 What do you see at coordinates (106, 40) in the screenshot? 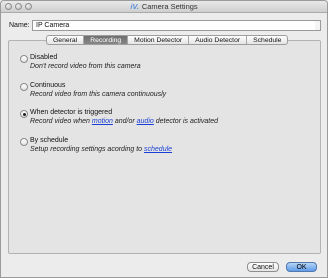
I see `tab-recording: Recording` at bounding box center [106, 40].